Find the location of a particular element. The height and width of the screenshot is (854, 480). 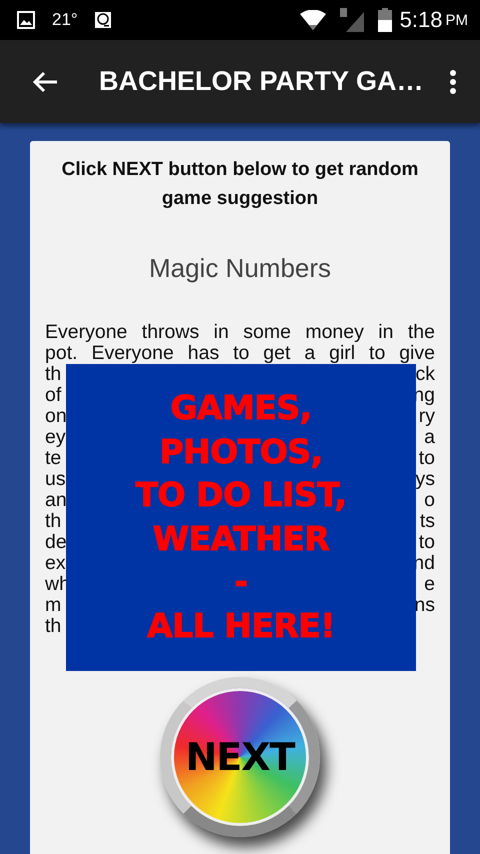

signal-icon is located at coordinates (352, 20).